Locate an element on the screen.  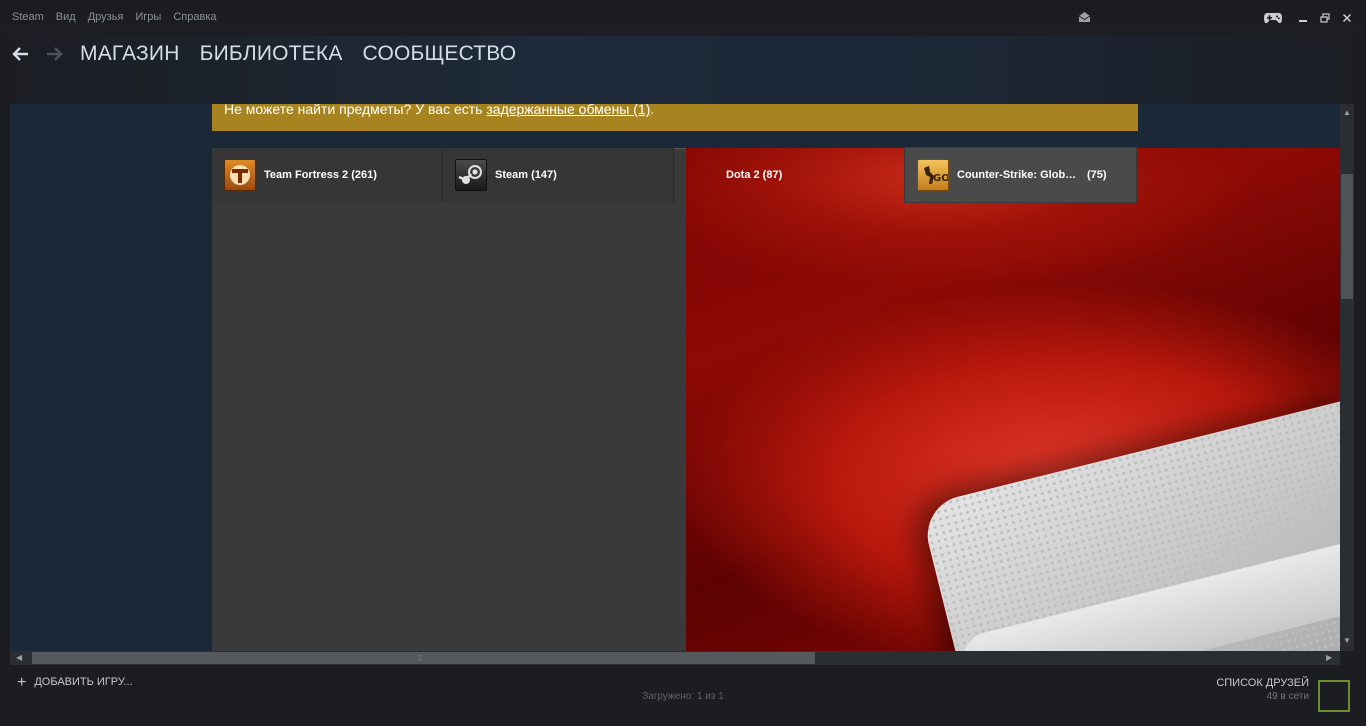
scroll-up-arrow-icon: ▲ is located at coordinates (1347, 112).